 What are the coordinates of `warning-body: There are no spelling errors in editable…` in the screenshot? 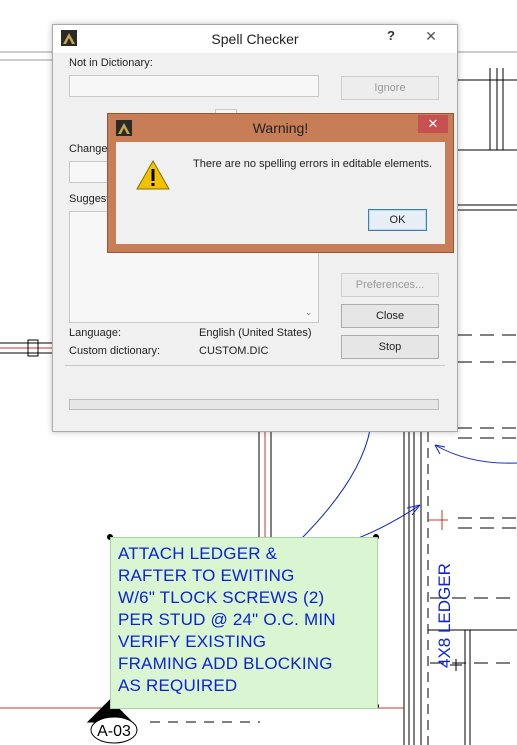 It's located at (280, 193).